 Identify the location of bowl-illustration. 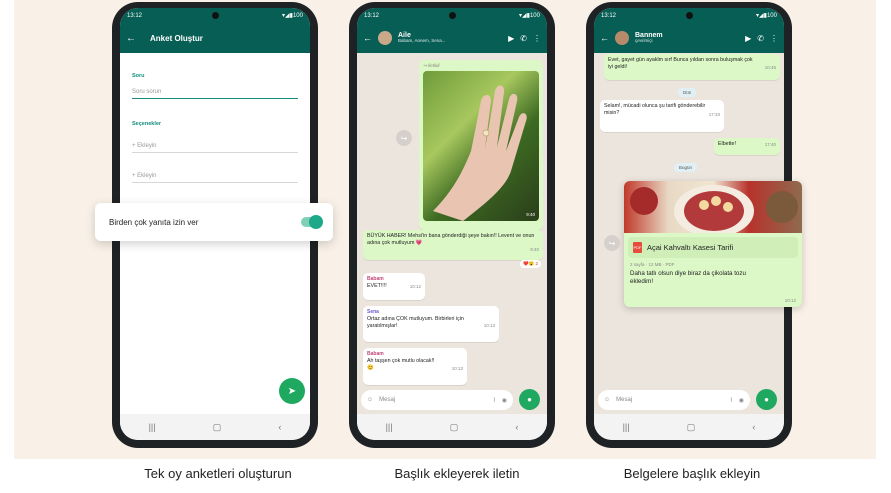
(714, 211).